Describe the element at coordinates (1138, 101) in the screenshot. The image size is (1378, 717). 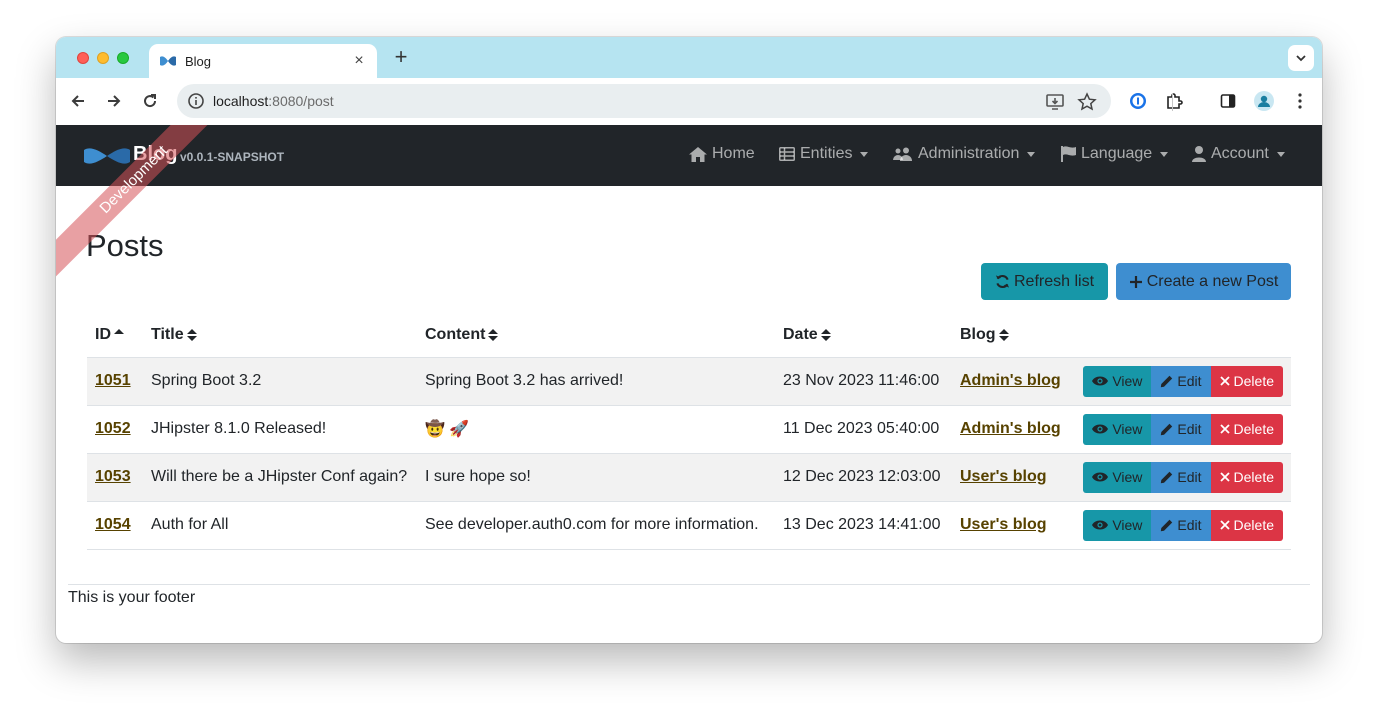
I see `password-manager-button` at that location.